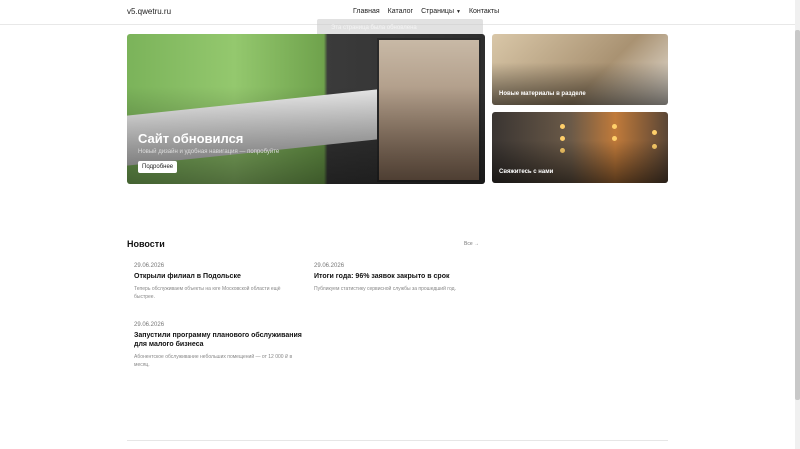  Describe the element at coordinates (437, 11) in the screenshot. I see `nav-item-pages-label: Страницы` at that location.